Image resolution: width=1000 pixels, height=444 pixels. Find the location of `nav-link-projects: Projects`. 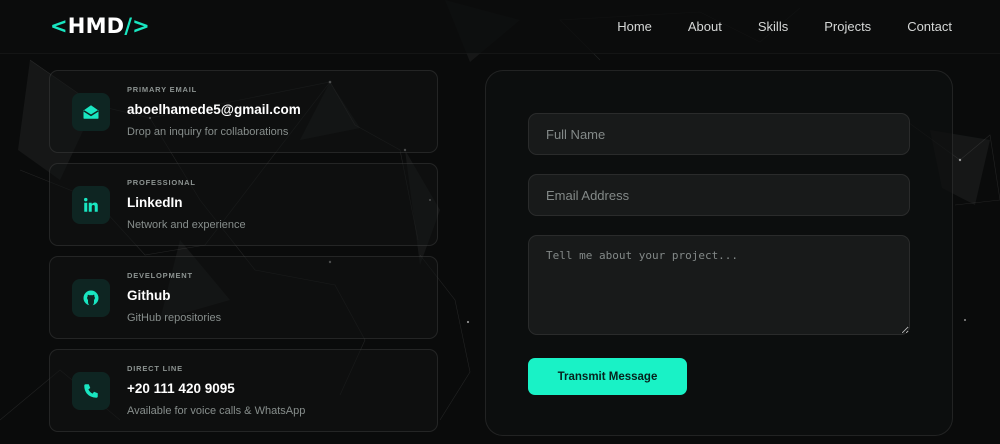

nav-link-projects: Projects is located at coordinates (847, 26).